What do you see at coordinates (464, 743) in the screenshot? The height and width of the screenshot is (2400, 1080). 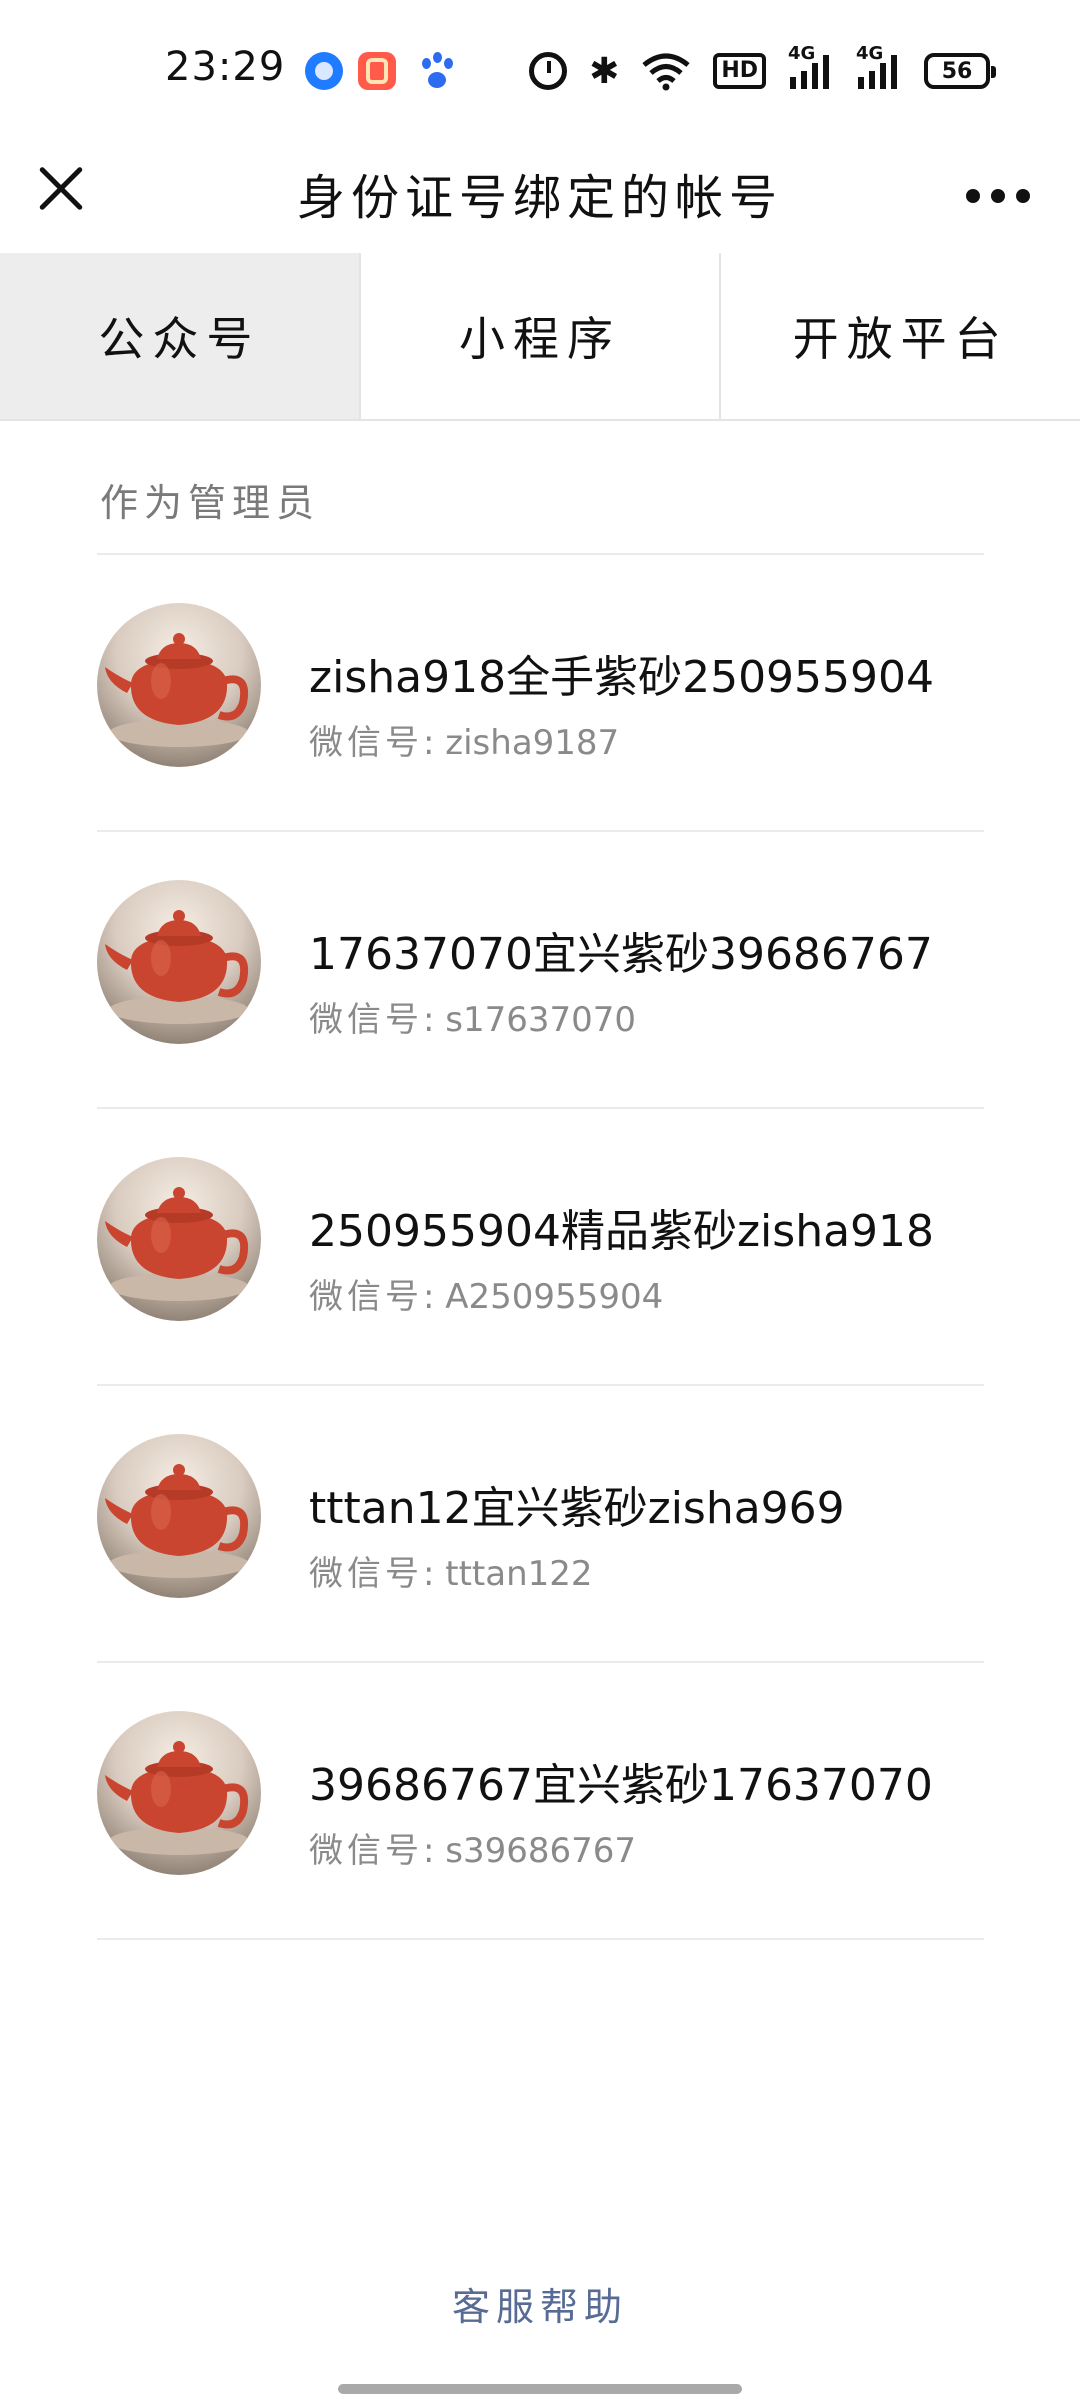 I see `account-wechat-id: 微信号: zisha9187` at bounding box center [464, 743].